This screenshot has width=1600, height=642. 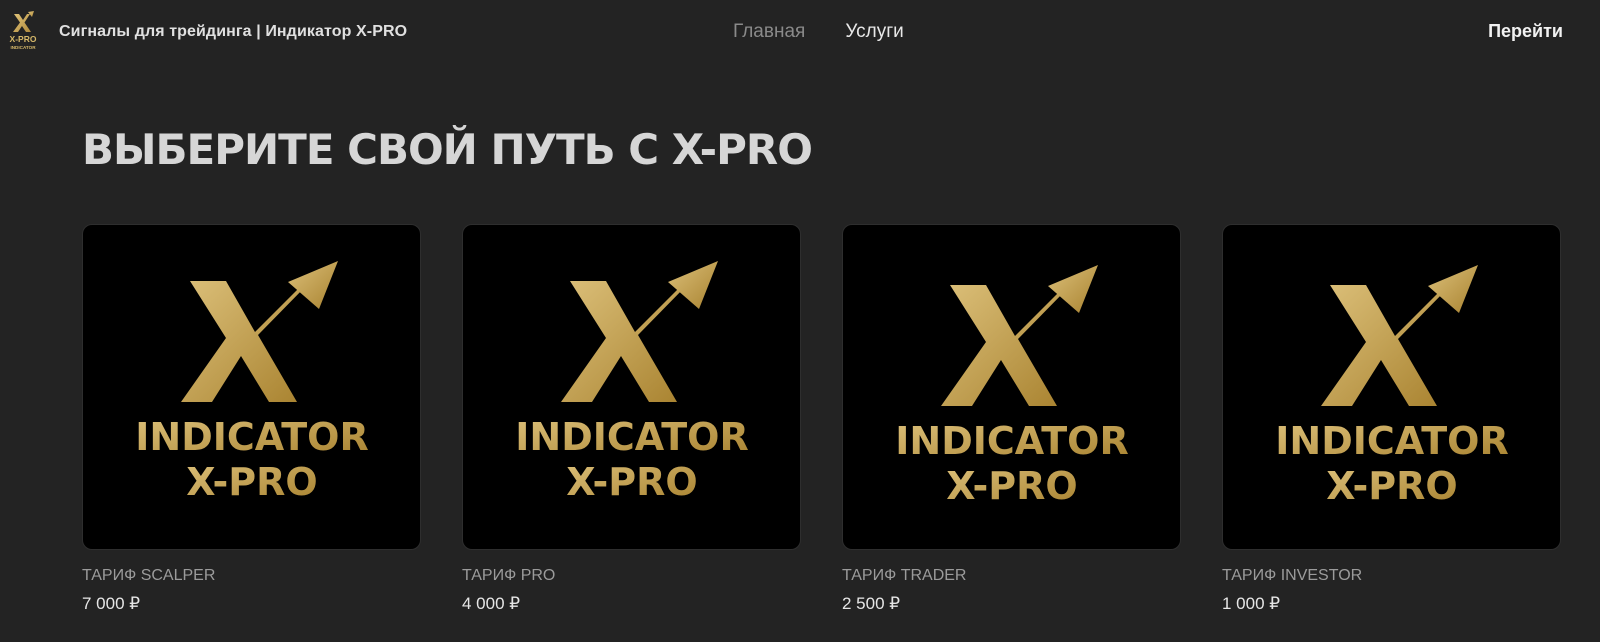 I want to click on product-card-investor: INDICATOR X-PRO ТАРИФ INVESTOR 1 000 ₽, so click(x=1391, y=419).